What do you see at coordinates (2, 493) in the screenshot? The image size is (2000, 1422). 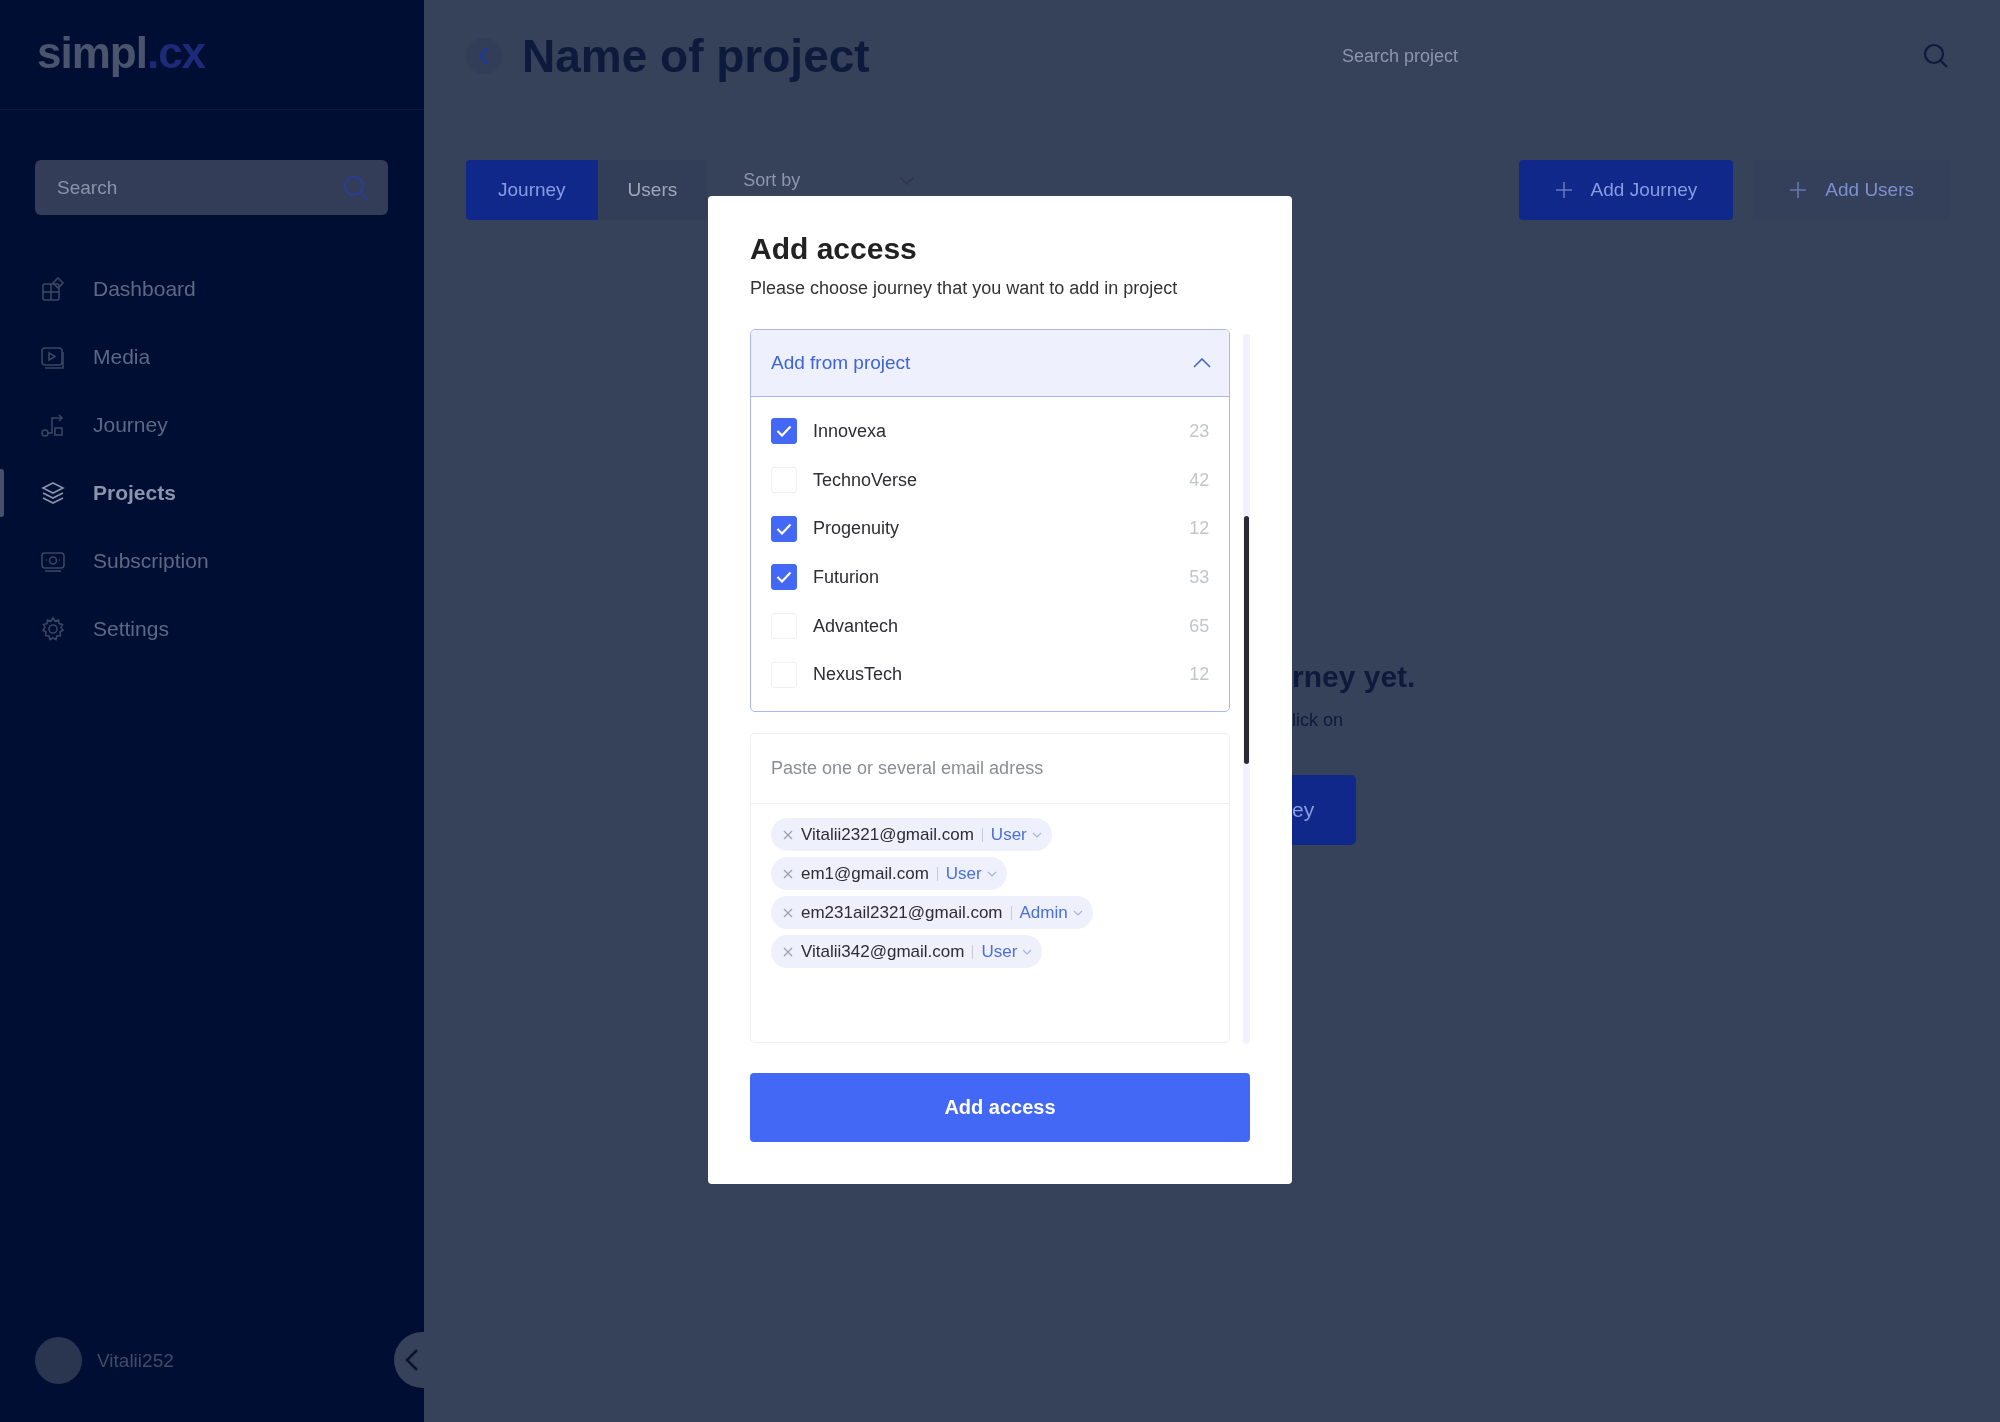 I see `active-indicator` at bounding box center [2, 493].